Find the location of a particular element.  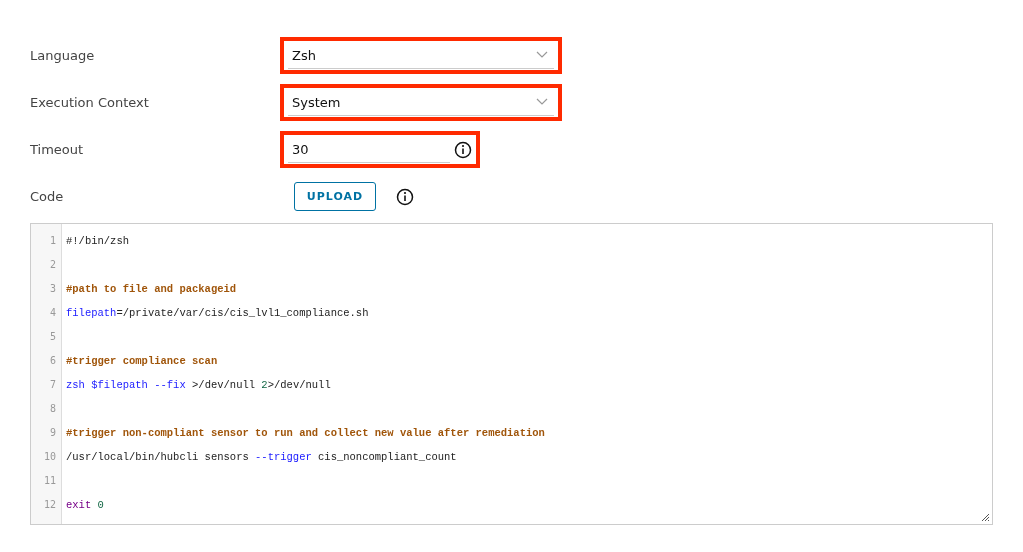

field-label: Code is located at coordinates (47, 196).